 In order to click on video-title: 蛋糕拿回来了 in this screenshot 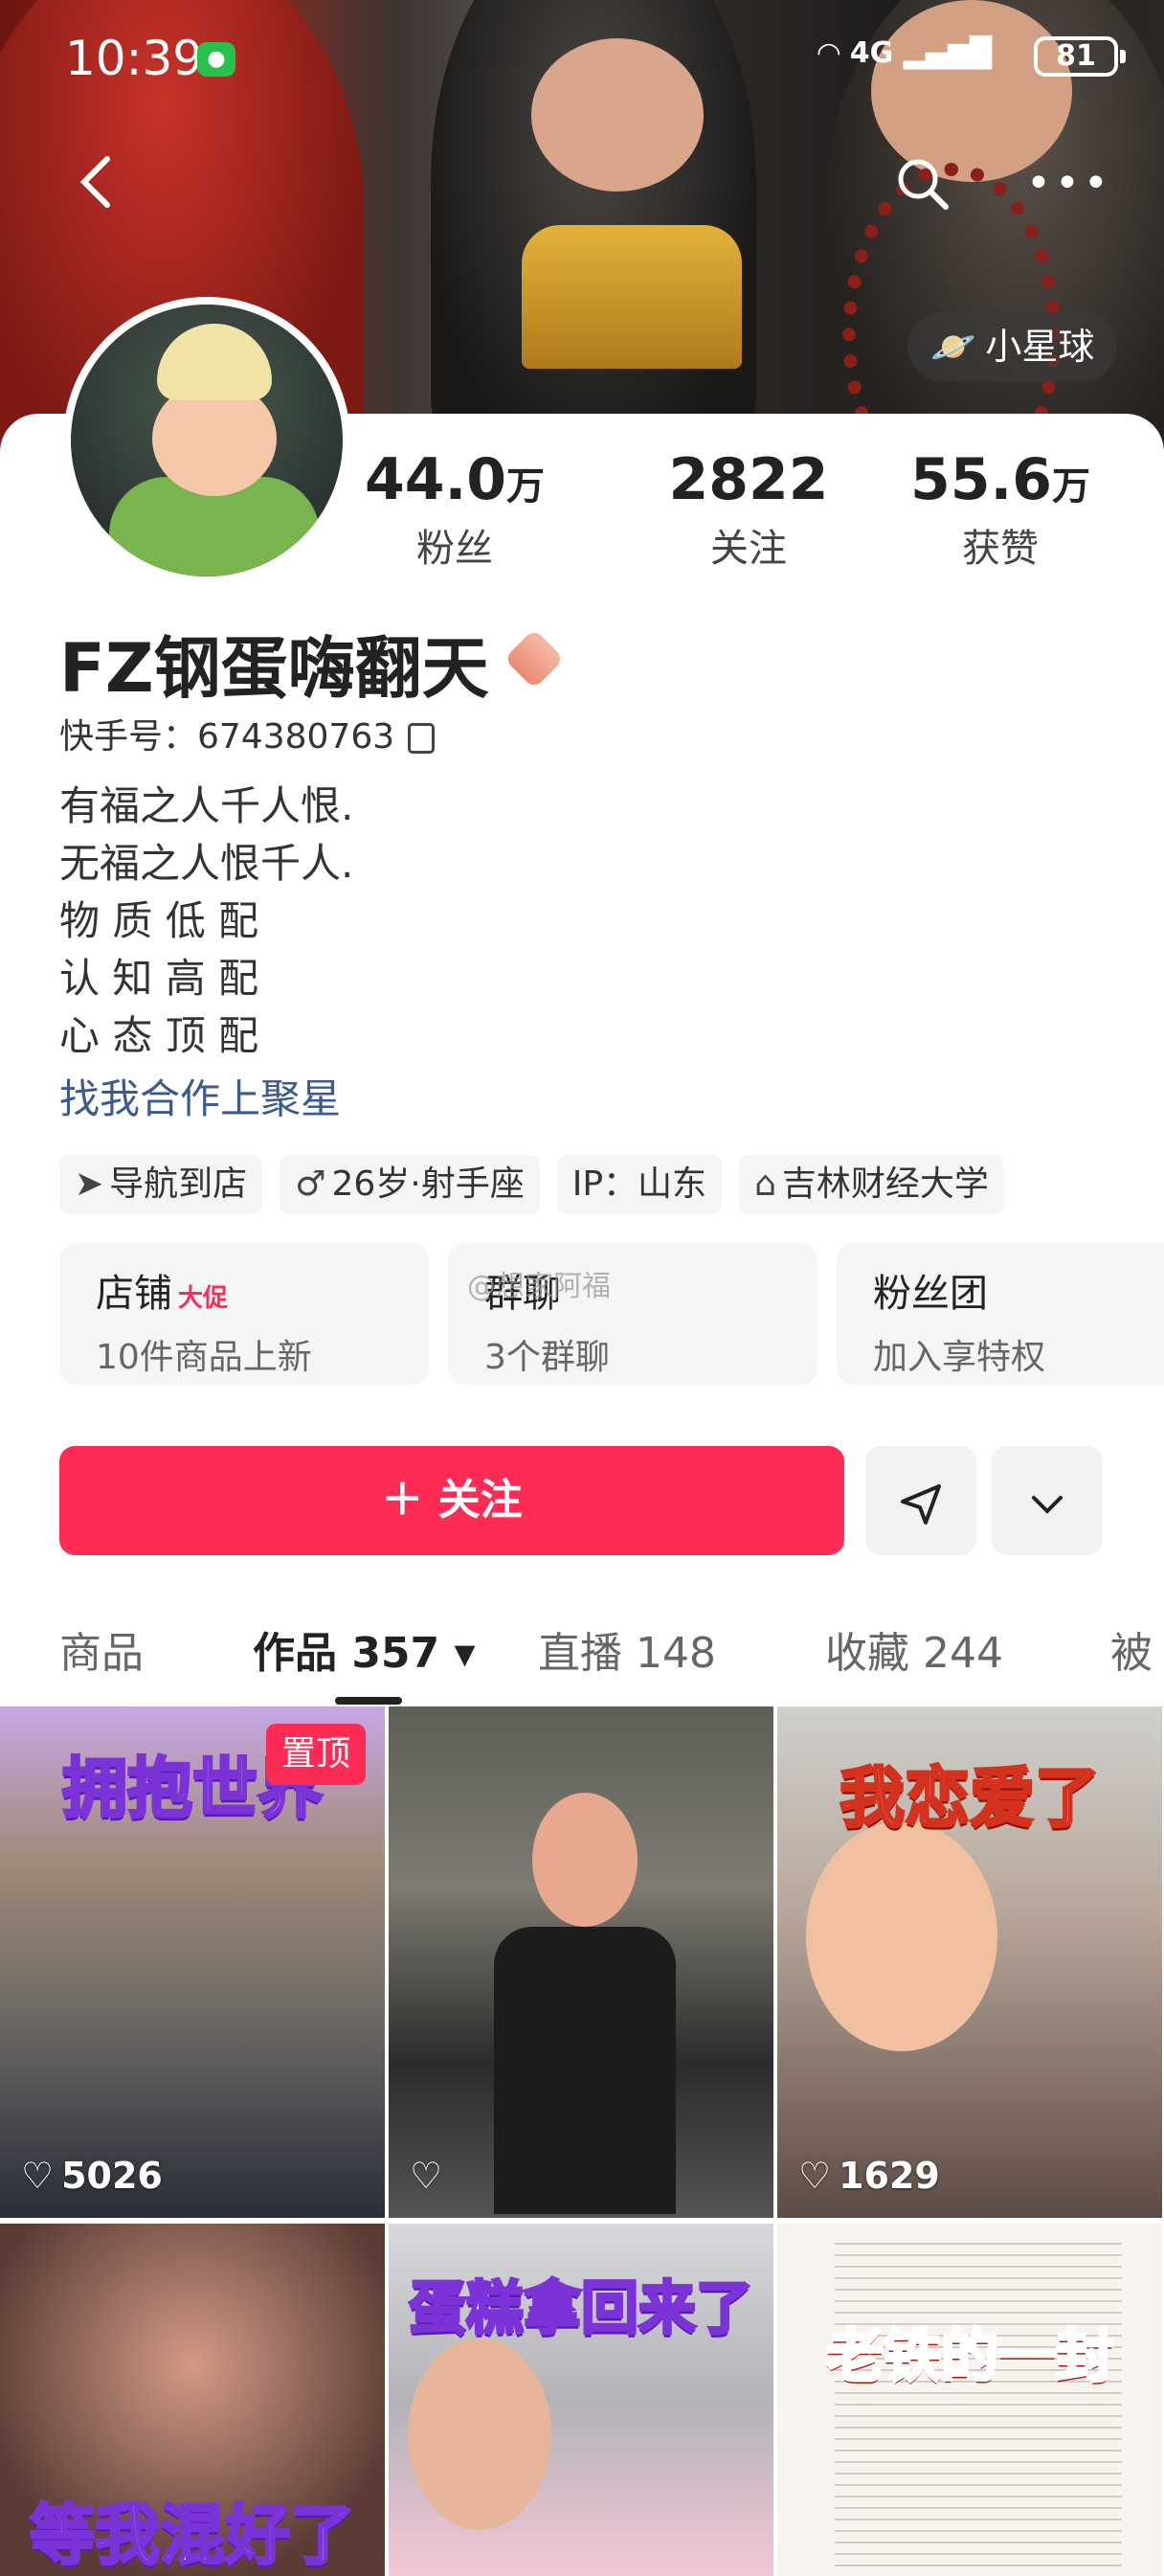, I will do `click(582, 2309)`.